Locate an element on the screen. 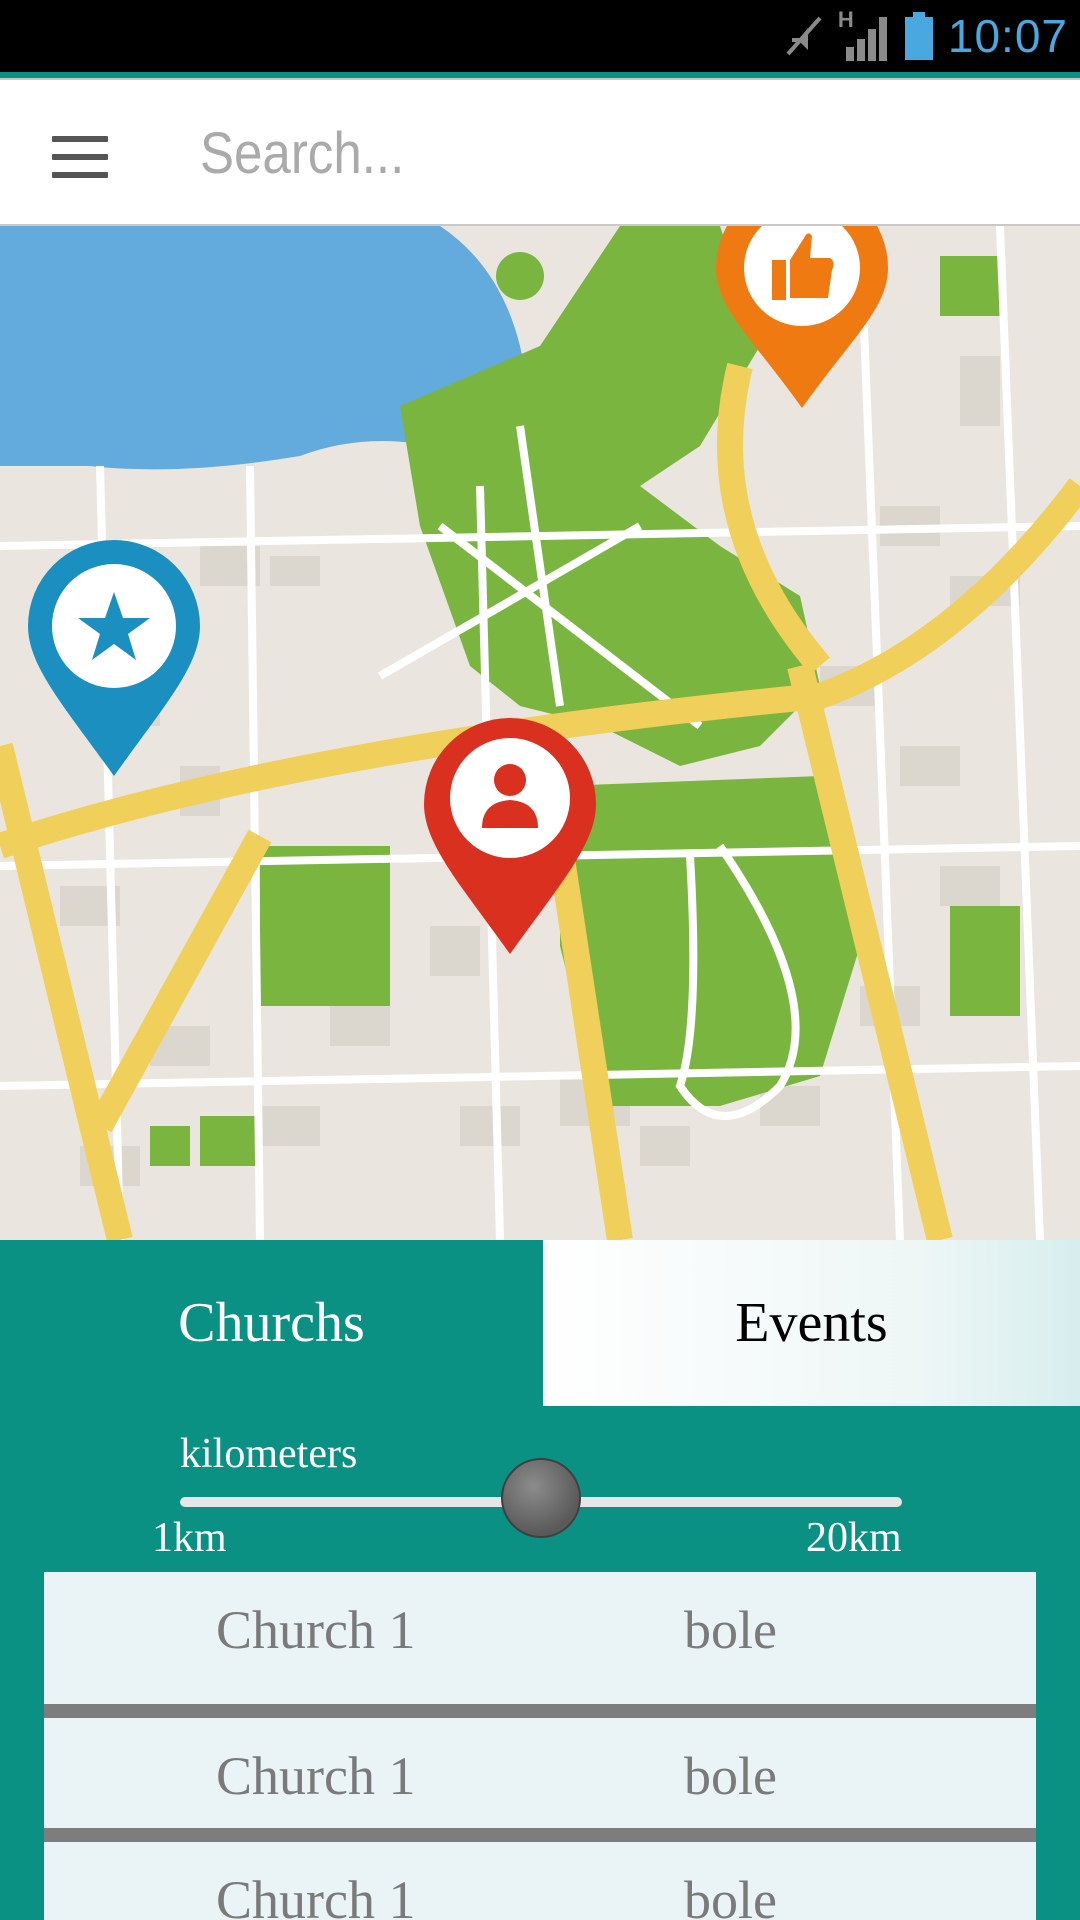 Image resolution: width=1080 pixels, height=1920 pixels. star-marker is located at coordinates (114, 656).